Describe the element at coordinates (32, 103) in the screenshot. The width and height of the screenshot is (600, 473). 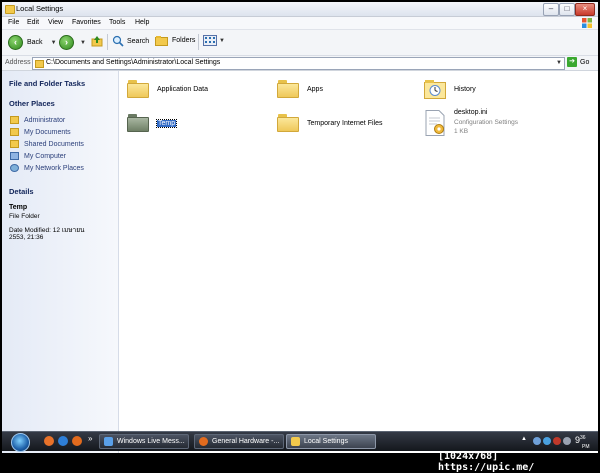
I see `other-places-heading: Other Places` at that location.